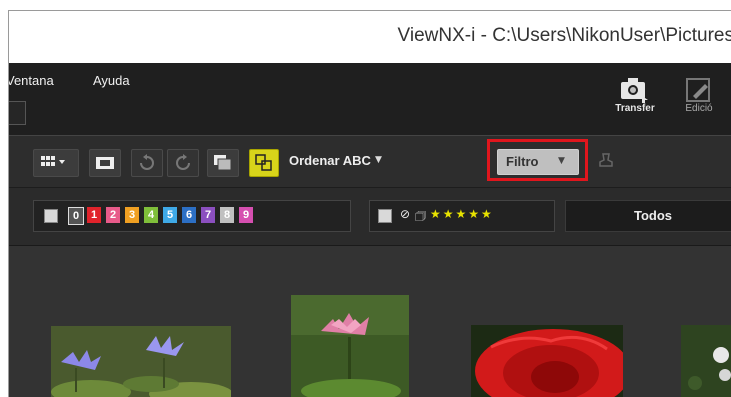  I want to click on transfer-tool: Transfer, so click(635, 94).